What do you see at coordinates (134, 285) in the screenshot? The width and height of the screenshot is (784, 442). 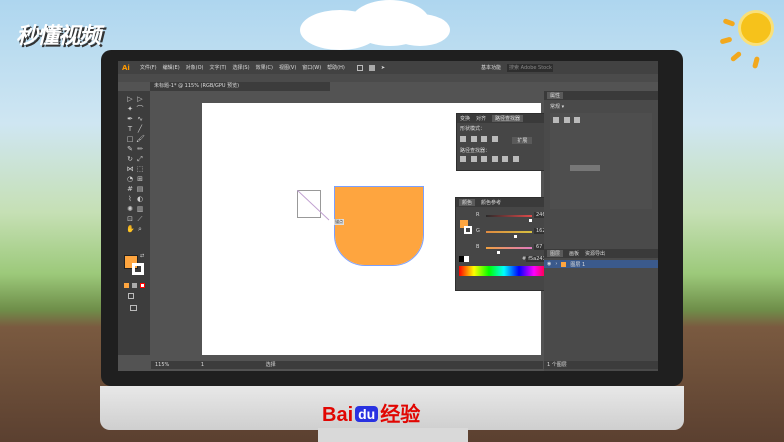 I see `gradient-mode-icon` at bounding box center [134, 285].